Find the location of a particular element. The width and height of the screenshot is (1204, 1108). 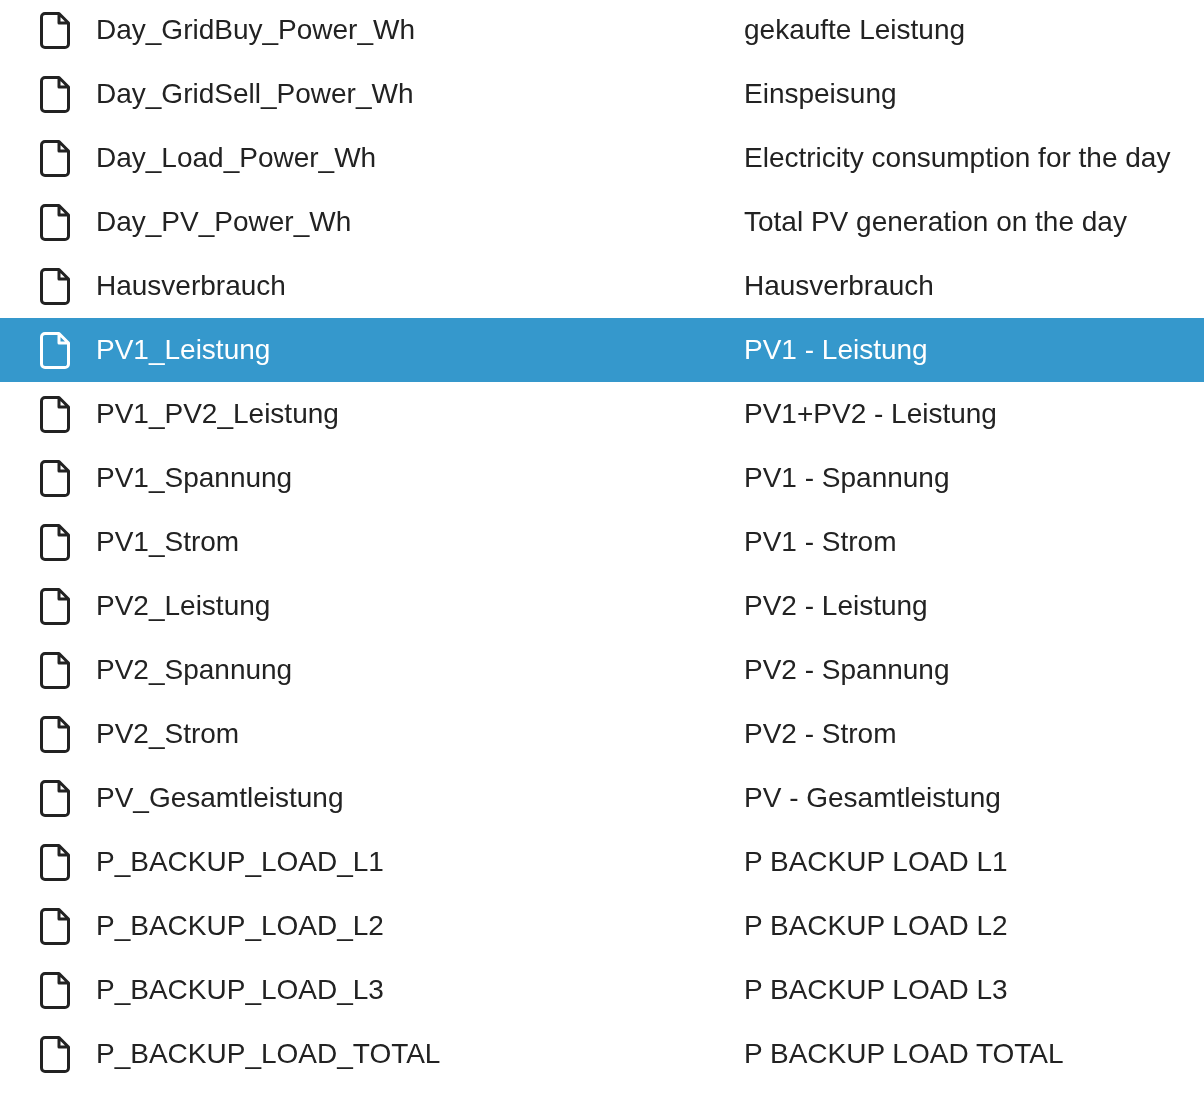

file-name: PV_Gesamtleistung is located at coordinates (220, 798).